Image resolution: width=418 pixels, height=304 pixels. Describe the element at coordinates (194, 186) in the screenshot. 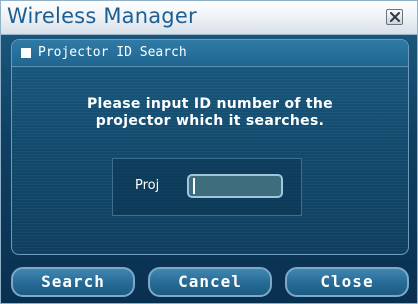

I see `text-caret` at that location.